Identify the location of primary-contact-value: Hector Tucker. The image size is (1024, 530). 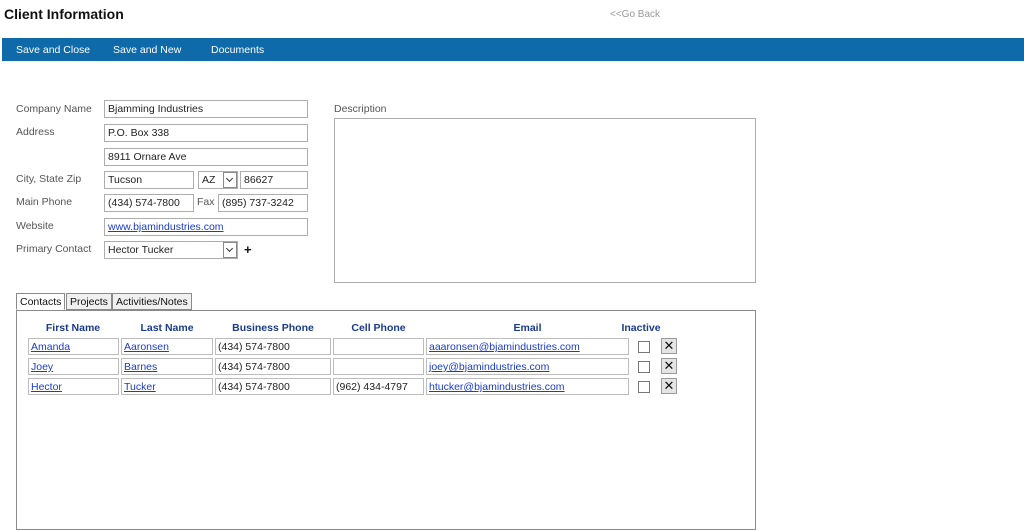
(141, 250).